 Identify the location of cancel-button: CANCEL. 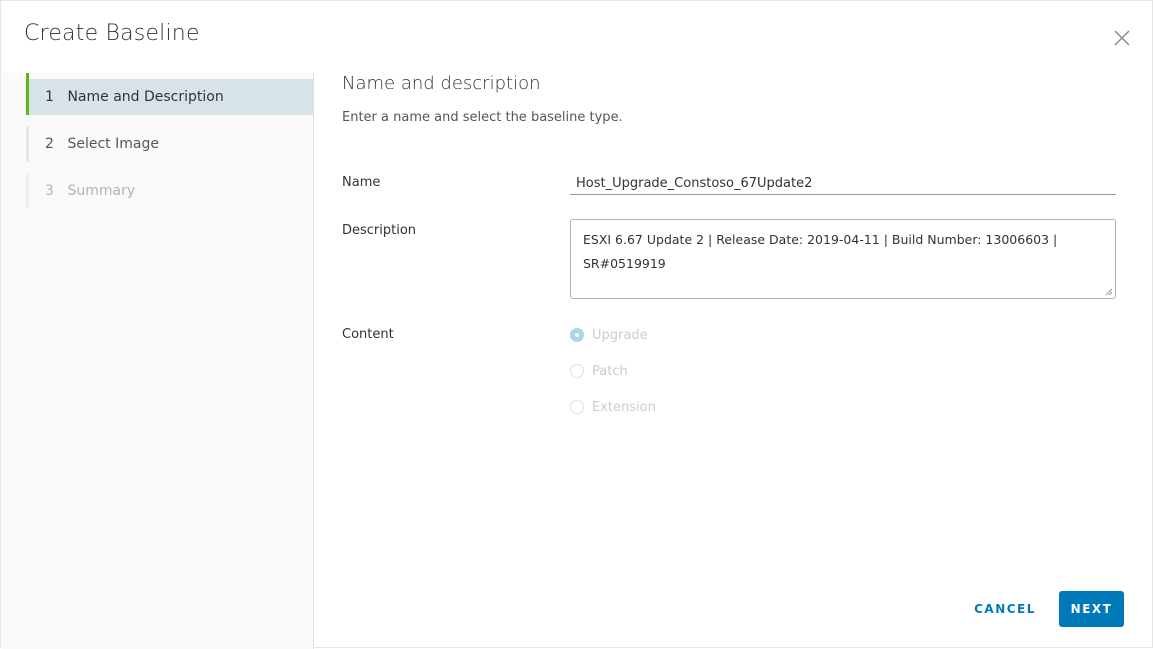
(1005, 609).